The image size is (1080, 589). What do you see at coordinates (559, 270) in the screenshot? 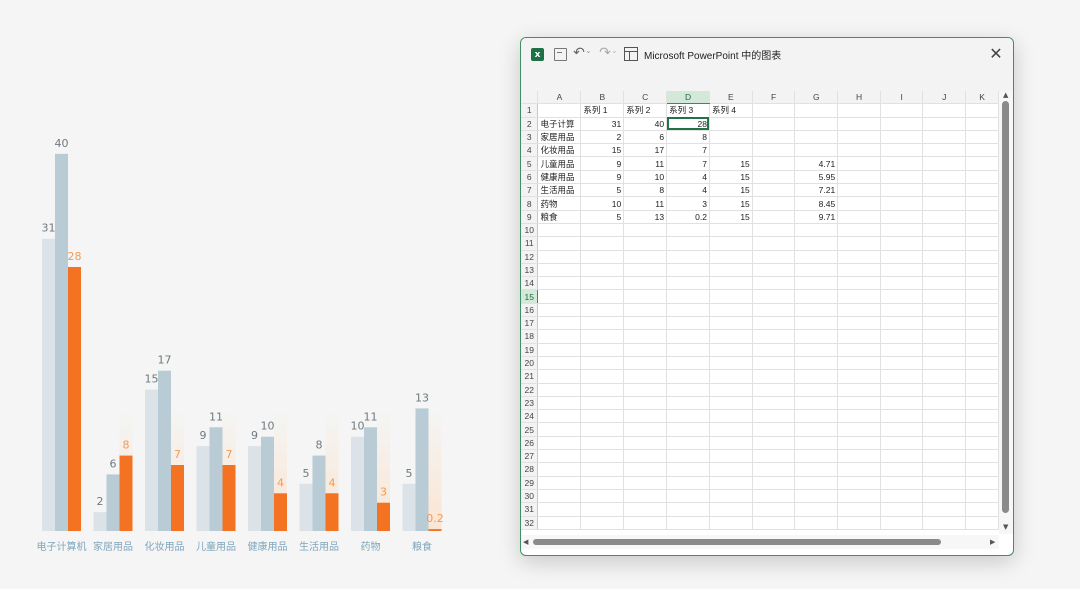
I see `cell-a13` at bounding box center [559, 270].